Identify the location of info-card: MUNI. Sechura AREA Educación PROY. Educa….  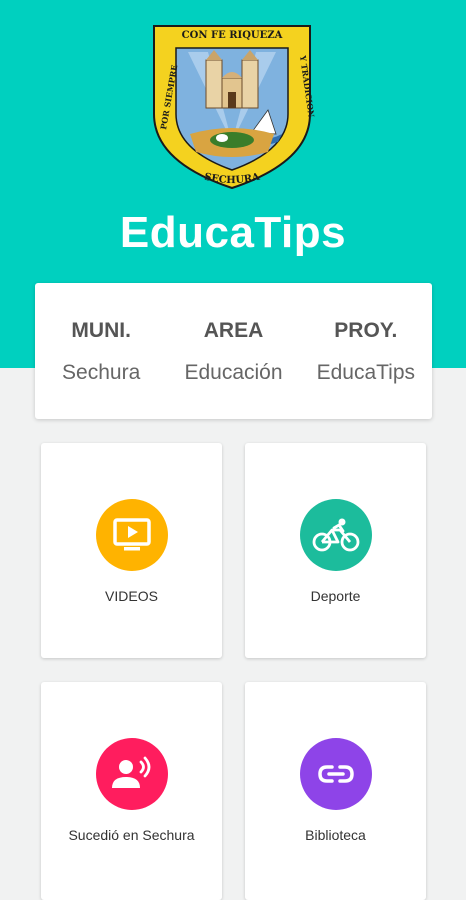
(233, 351).